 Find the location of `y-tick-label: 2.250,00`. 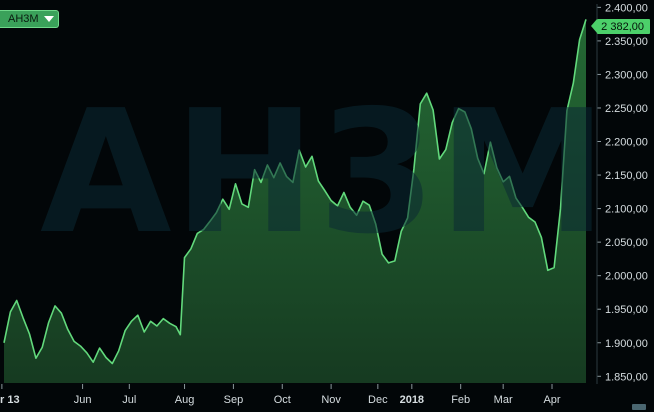

y-tick-label: 2.250,00 is located at coordinates (626, 109).